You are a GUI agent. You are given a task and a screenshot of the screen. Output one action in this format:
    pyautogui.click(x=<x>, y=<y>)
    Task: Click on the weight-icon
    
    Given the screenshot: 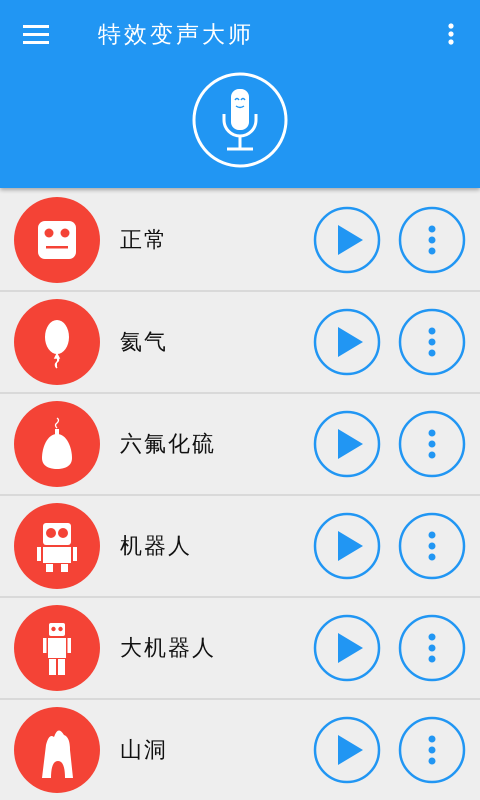 What is the action you would take?
    pyautogui.click(x=57, y=444)
    